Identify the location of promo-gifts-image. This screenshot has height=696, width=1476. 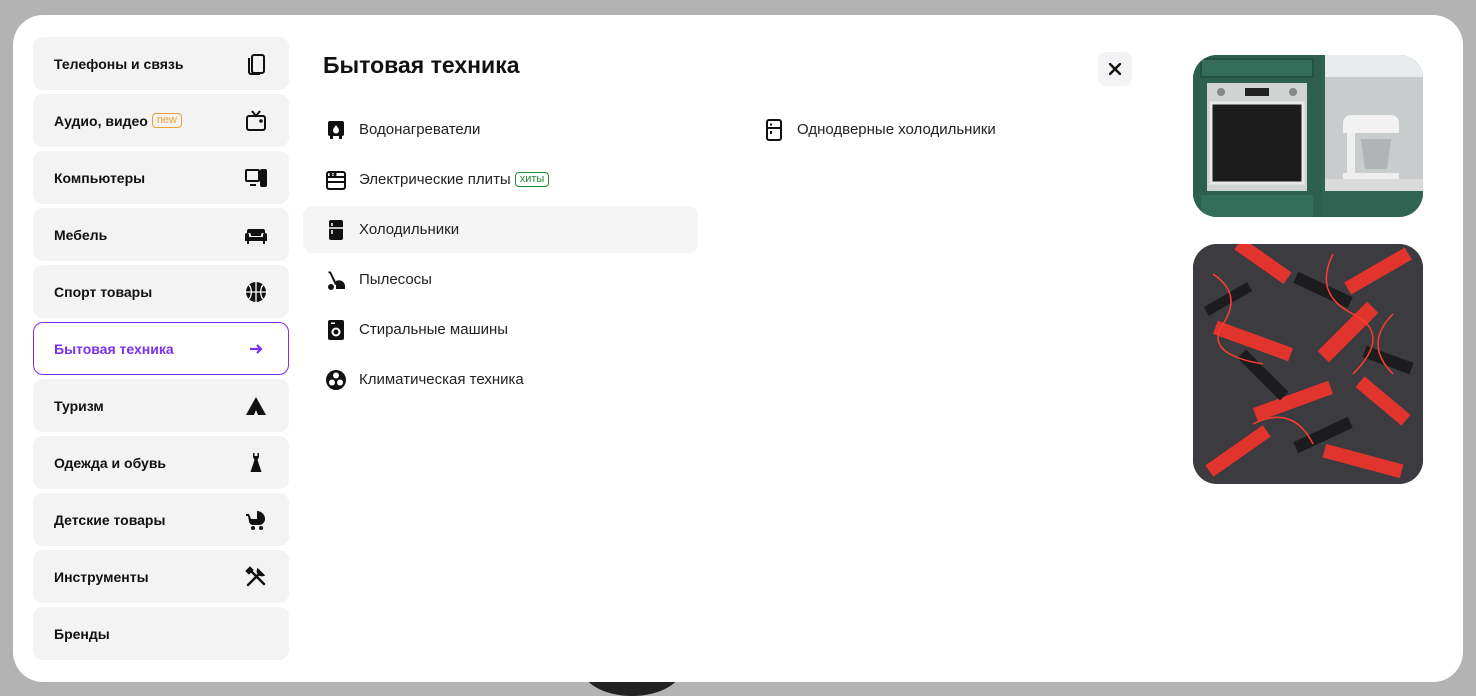
(1308, 364).